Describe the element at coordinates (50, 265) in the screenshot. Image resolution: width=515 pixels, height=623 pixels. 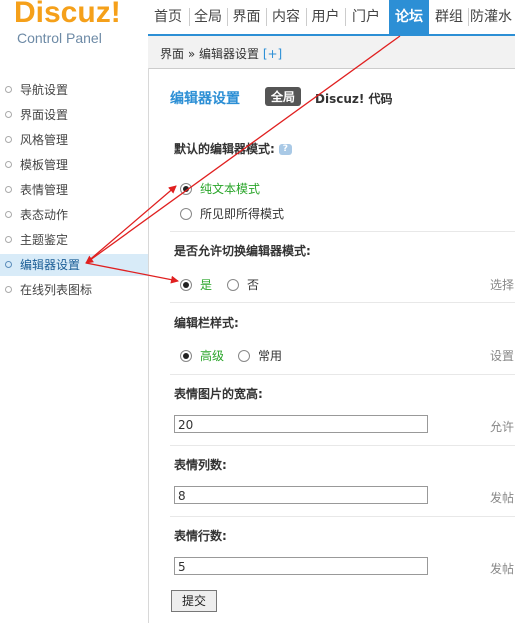
I see `sidebar-item-label: 编辑器设置` at that location.